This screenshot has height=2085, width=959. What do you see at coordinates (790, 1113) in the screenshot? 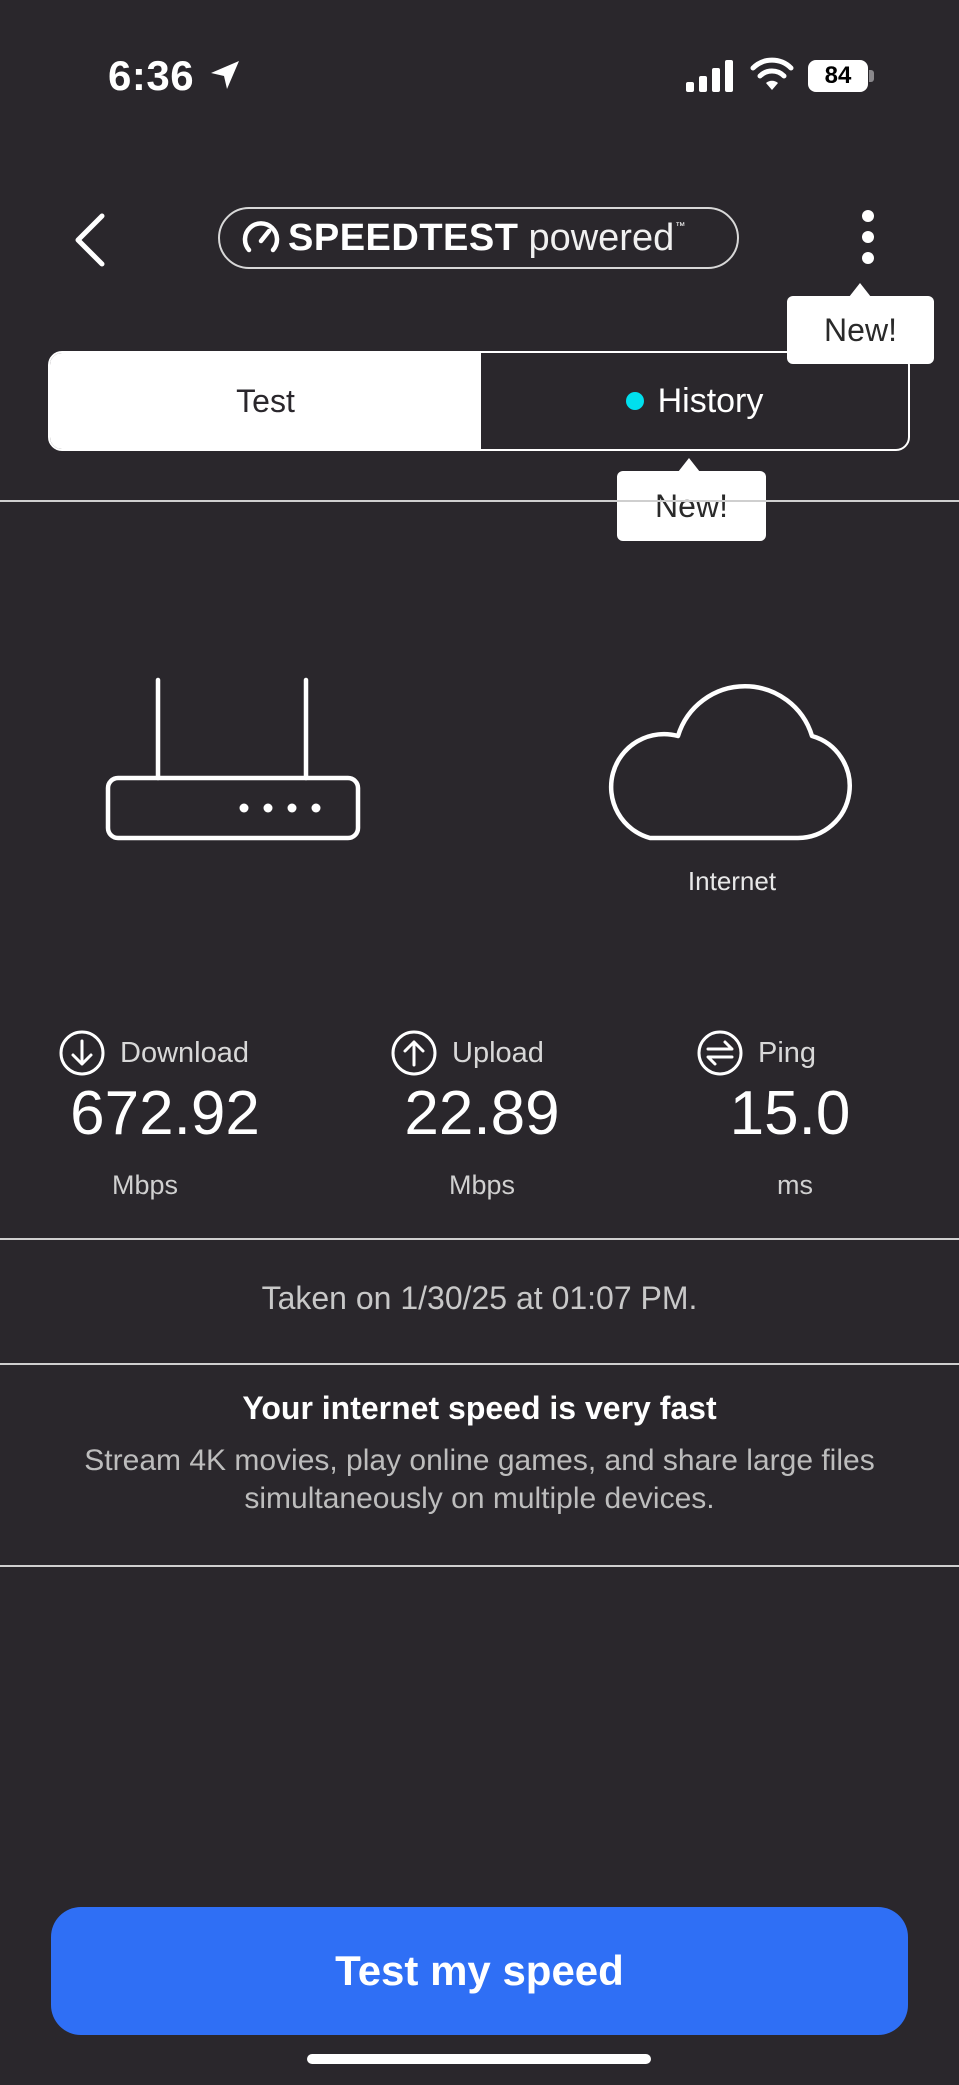
I see `ping-value: 15.0` at bounding box center [790, 1113].